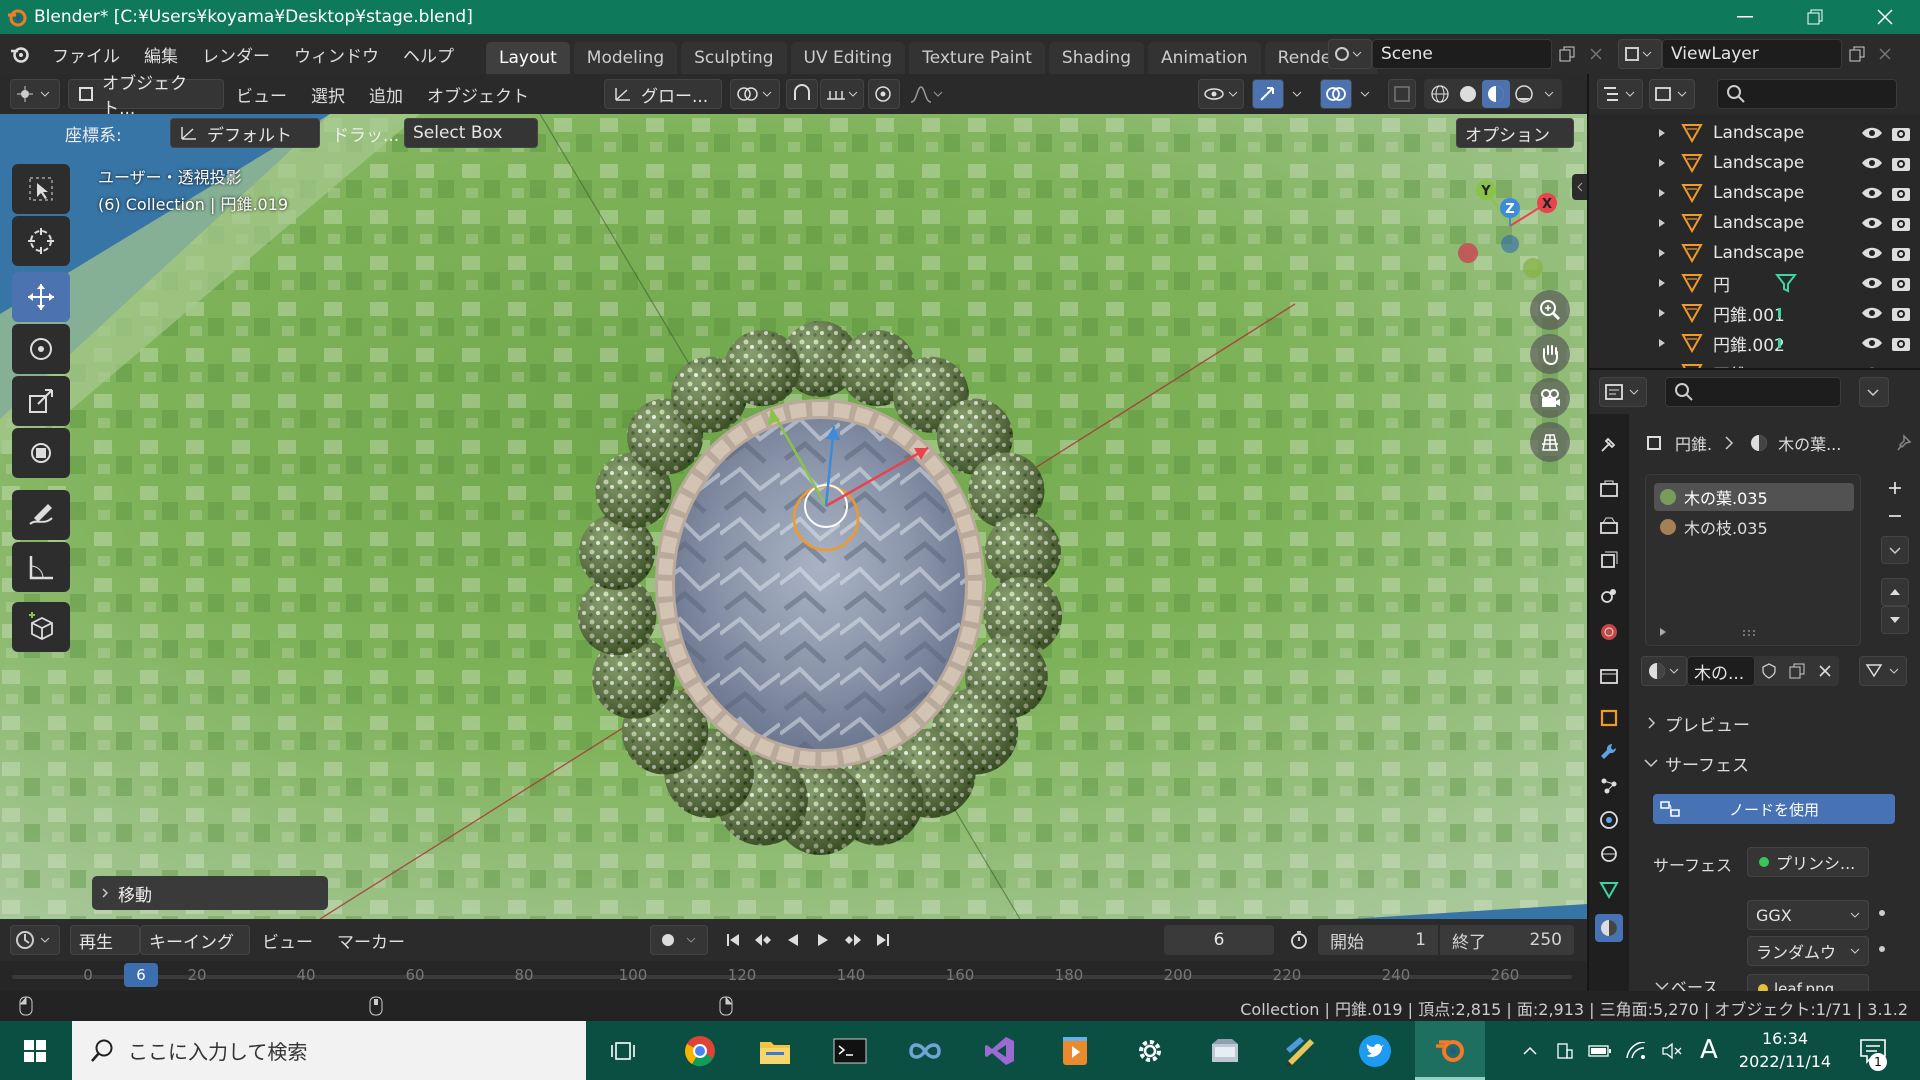 This screenshot has height=1080, width=1920. Describe the element at coordinates (1450, 1050) in the screenshot. I see `blender-taskbar-icon` at that location.